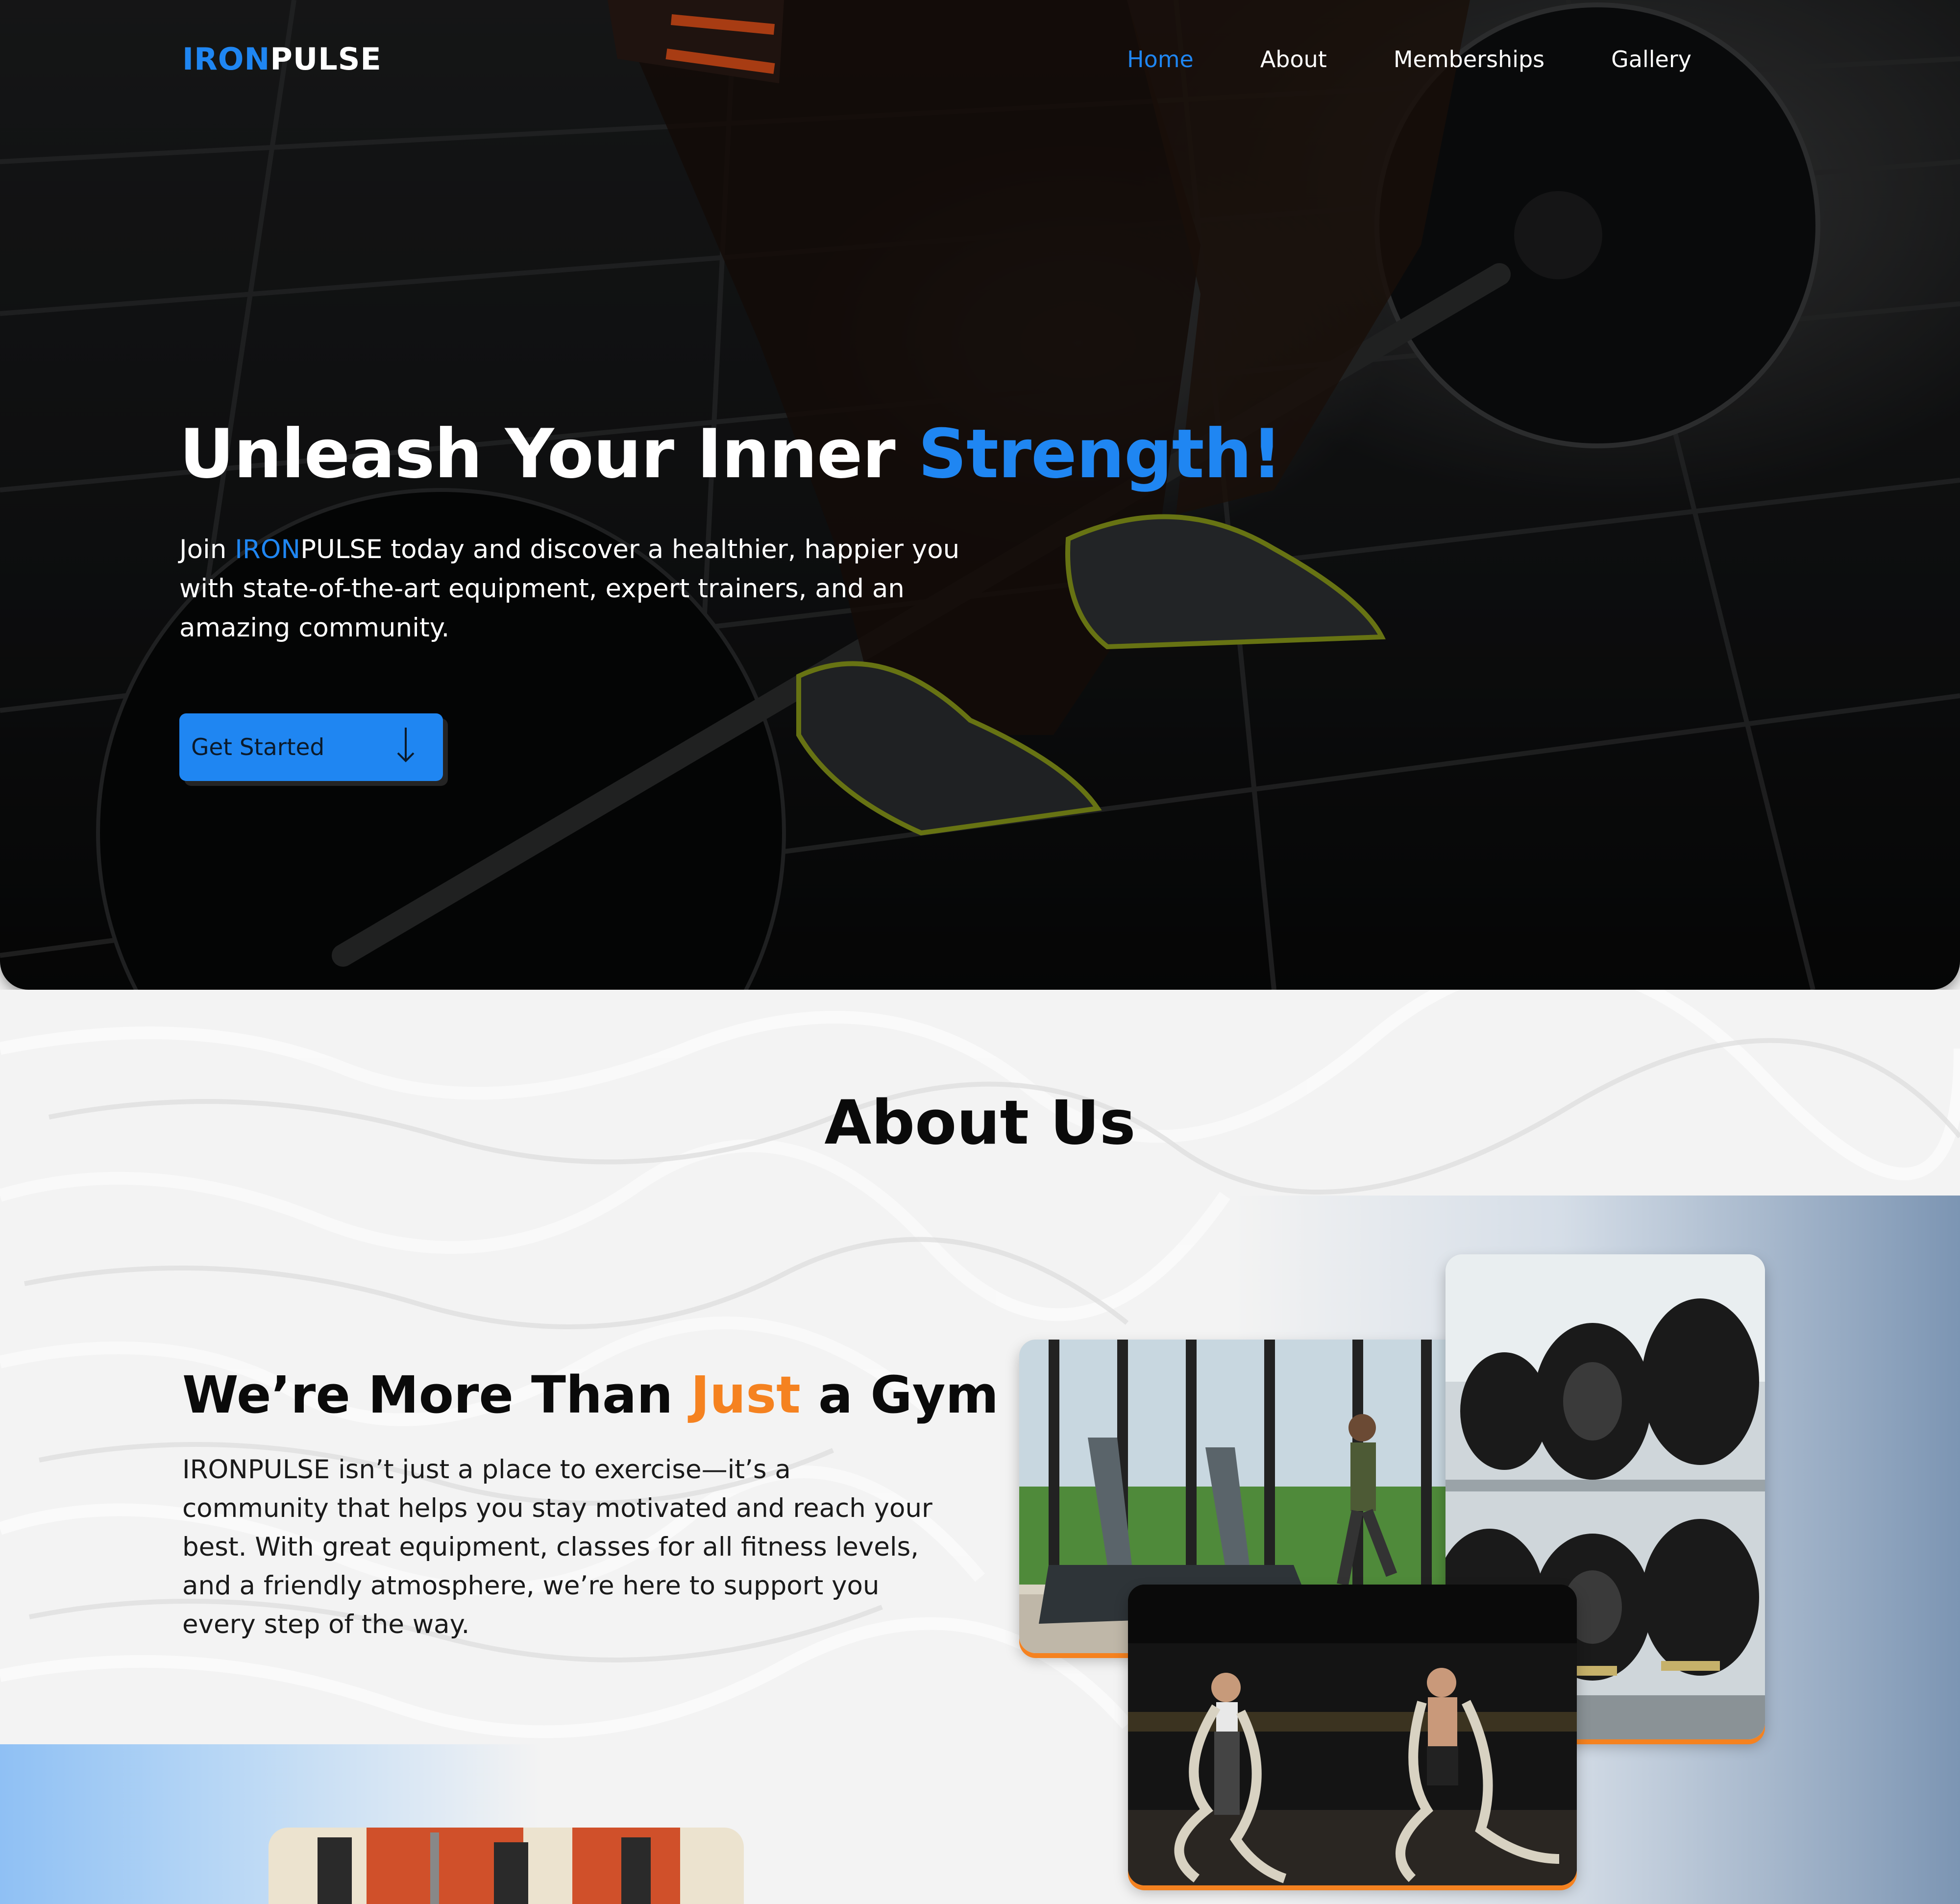  I want to click on hero-title-accent: Strength!, so click(1100, 454).